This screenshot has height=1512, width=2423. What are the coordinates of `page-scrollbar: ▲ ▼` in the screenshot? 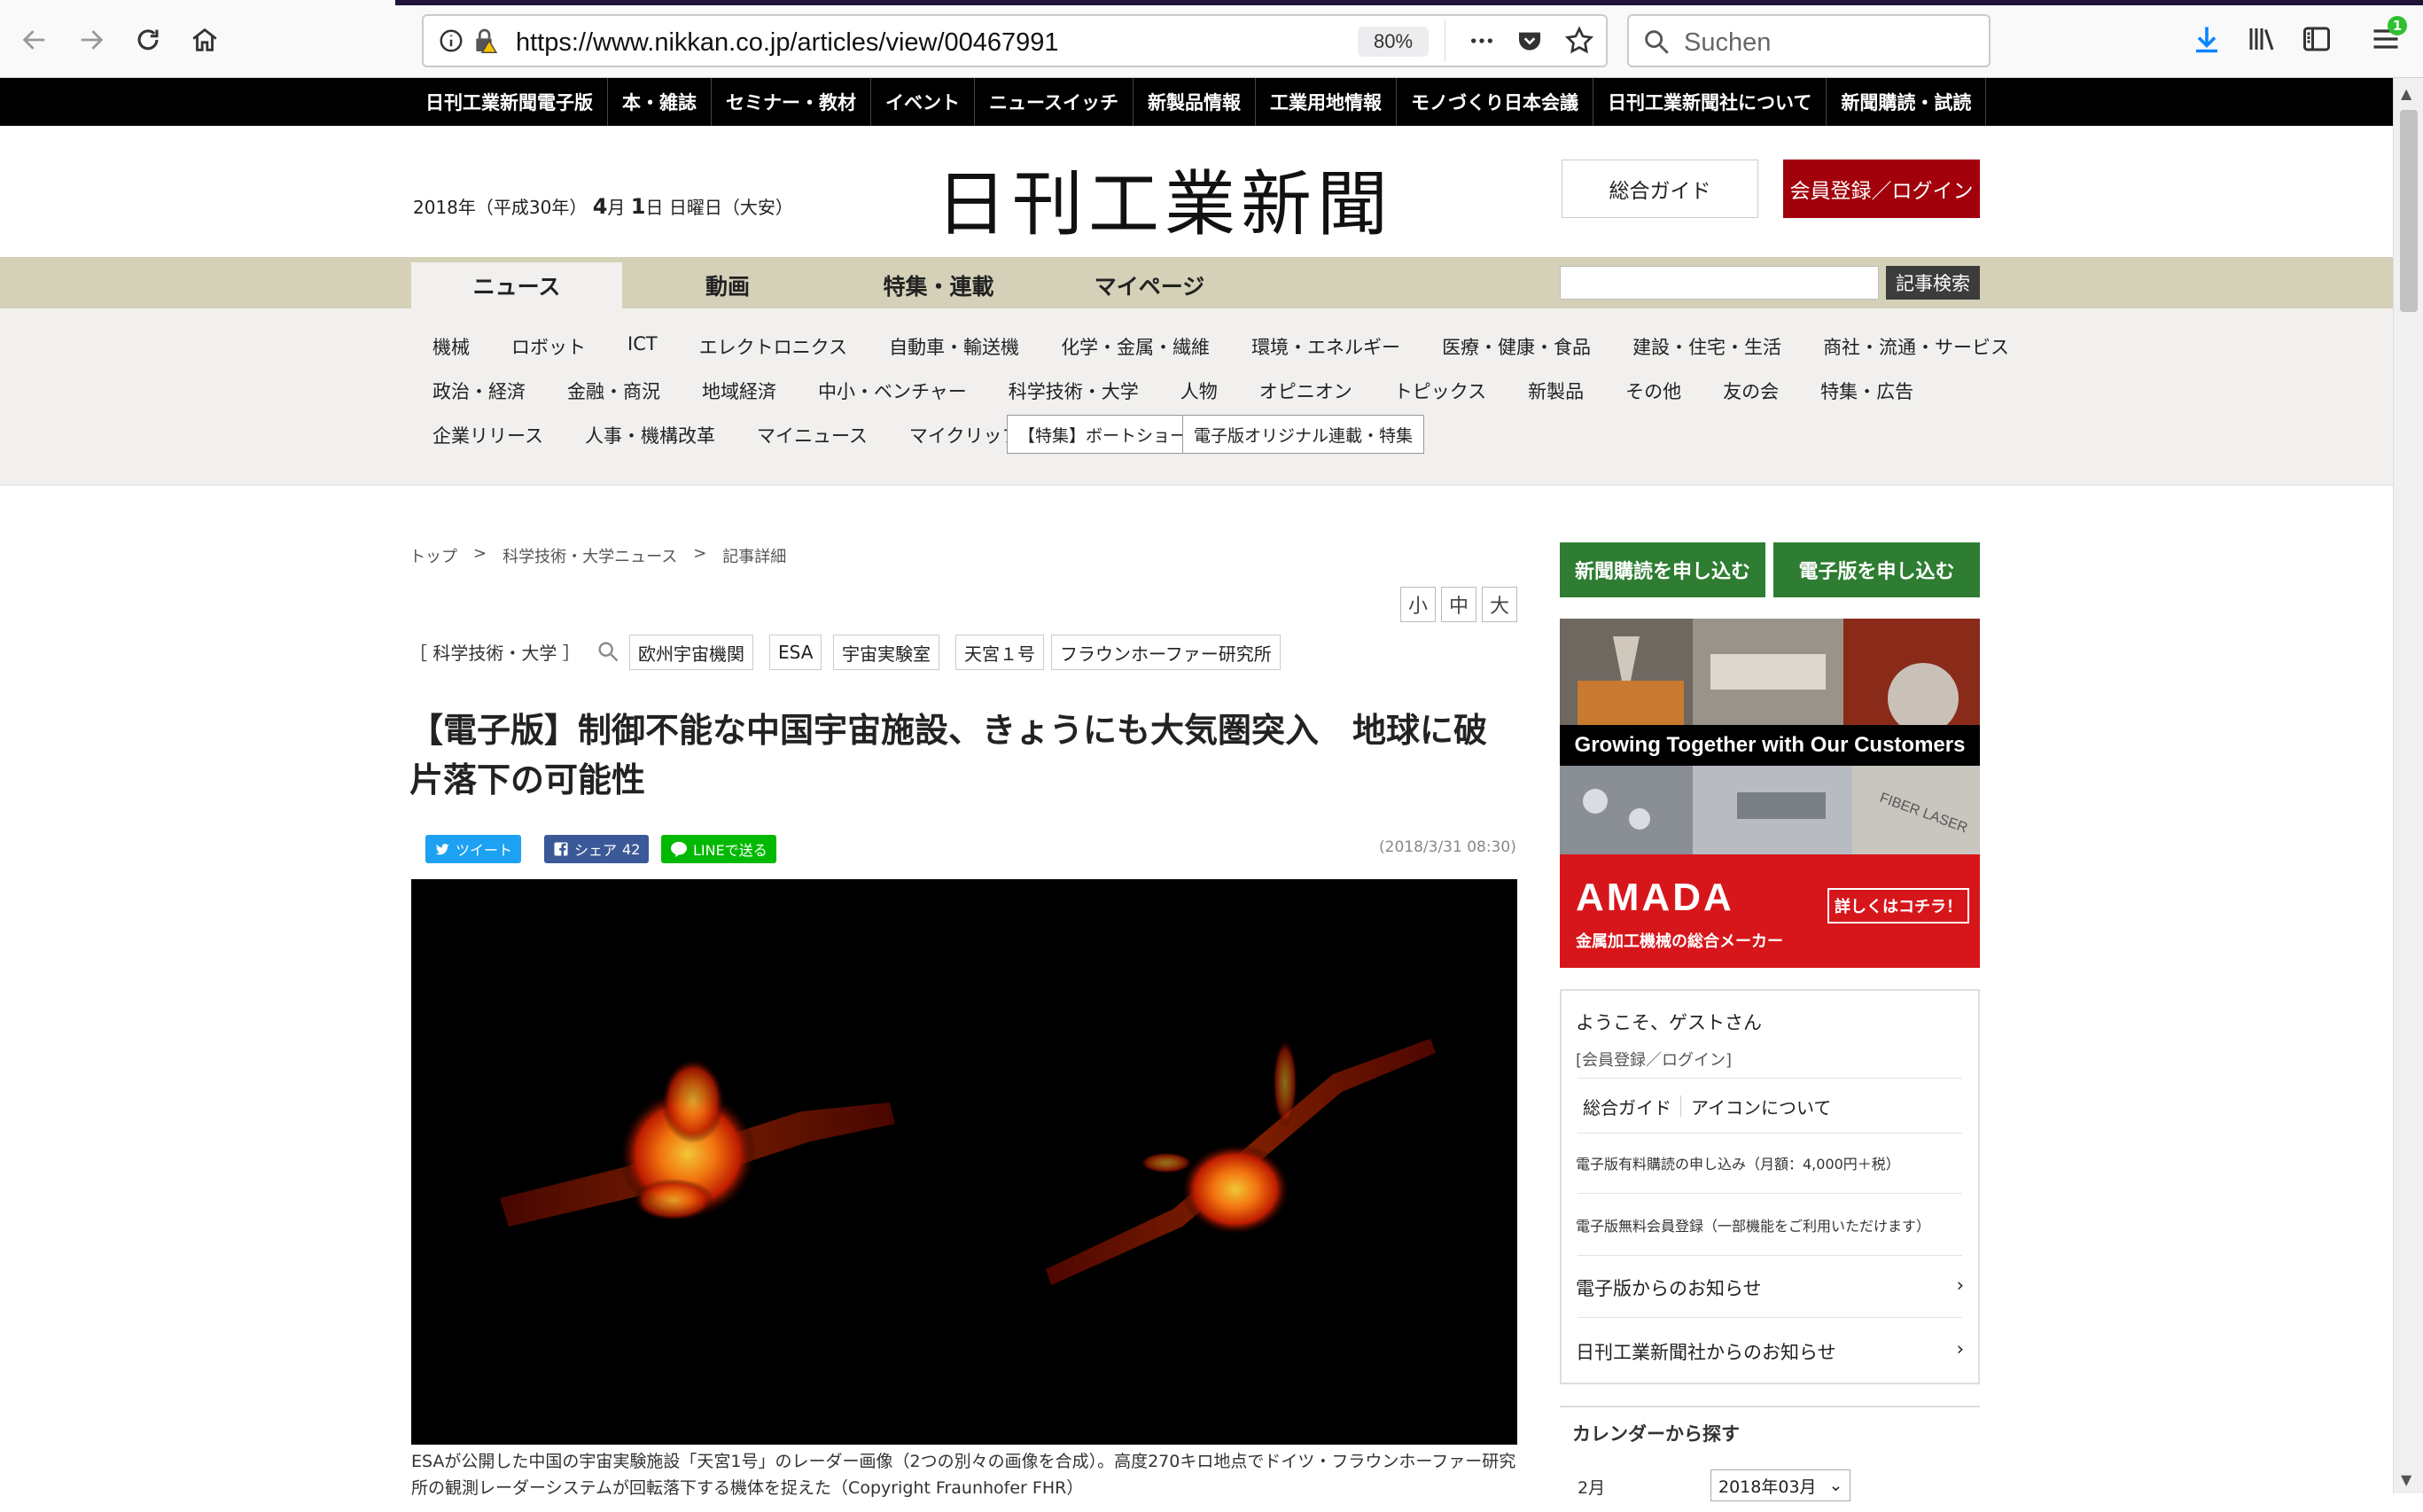 It's located at (2408, 786).